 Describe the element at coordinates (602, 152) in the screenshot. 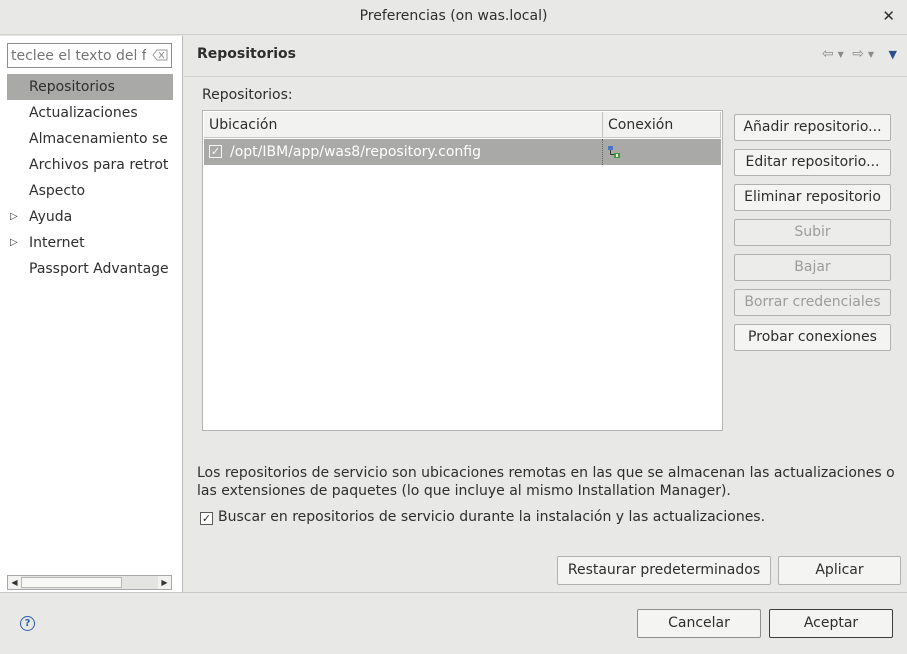

I see `column-divider` at that location.